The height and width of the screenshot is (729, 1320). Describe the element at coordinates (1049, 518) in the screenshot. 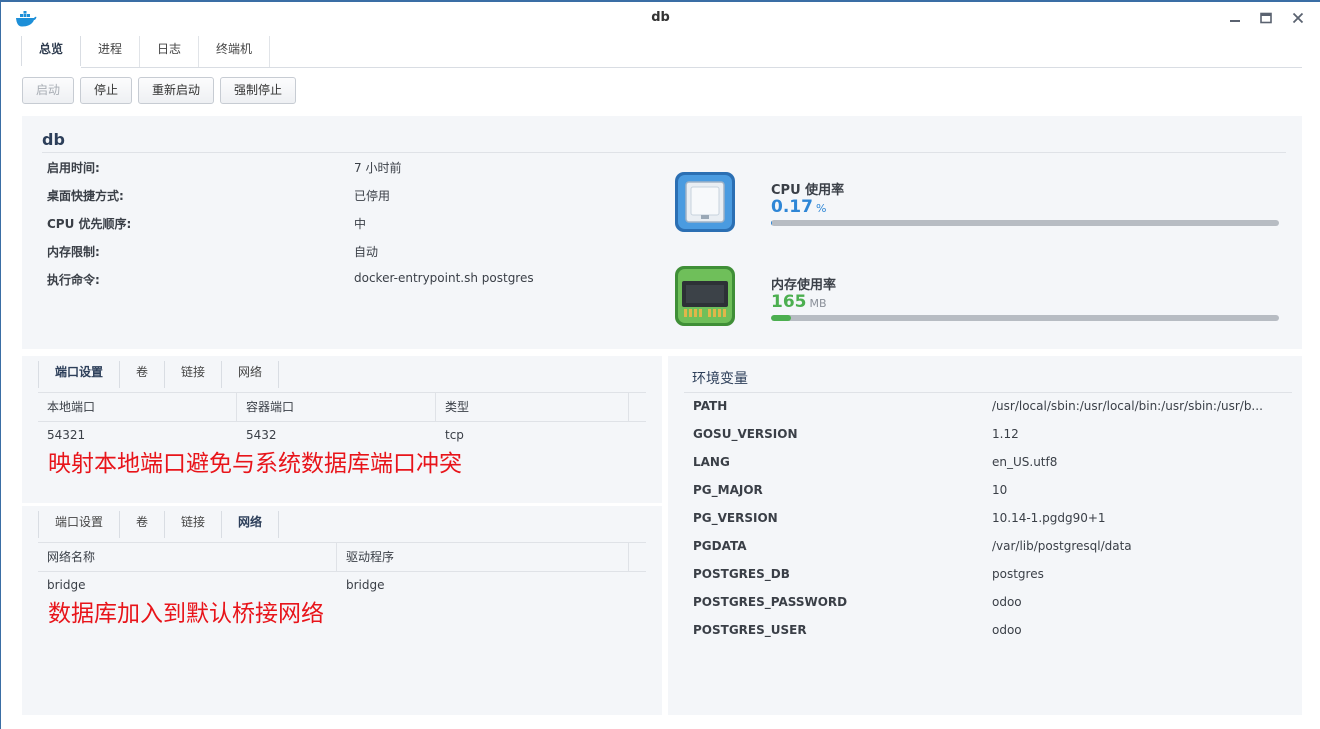

I see `env-value: 10.14-1.pgdg90+1` at that location.